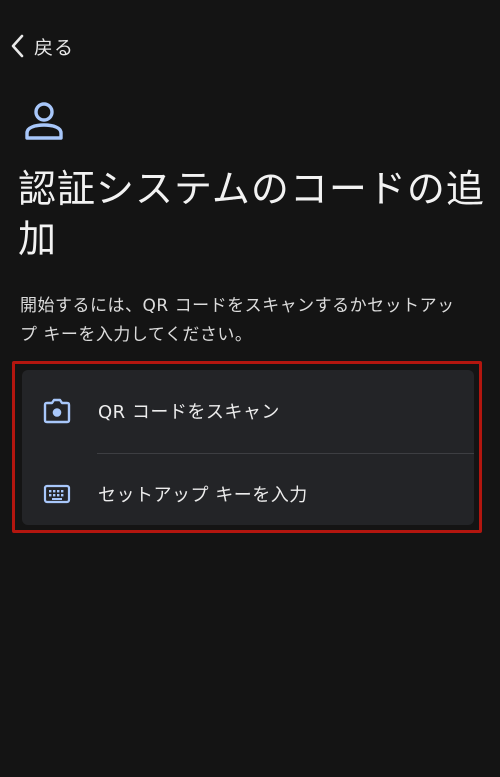  I want to click on camera-icon, so click(57, 411).